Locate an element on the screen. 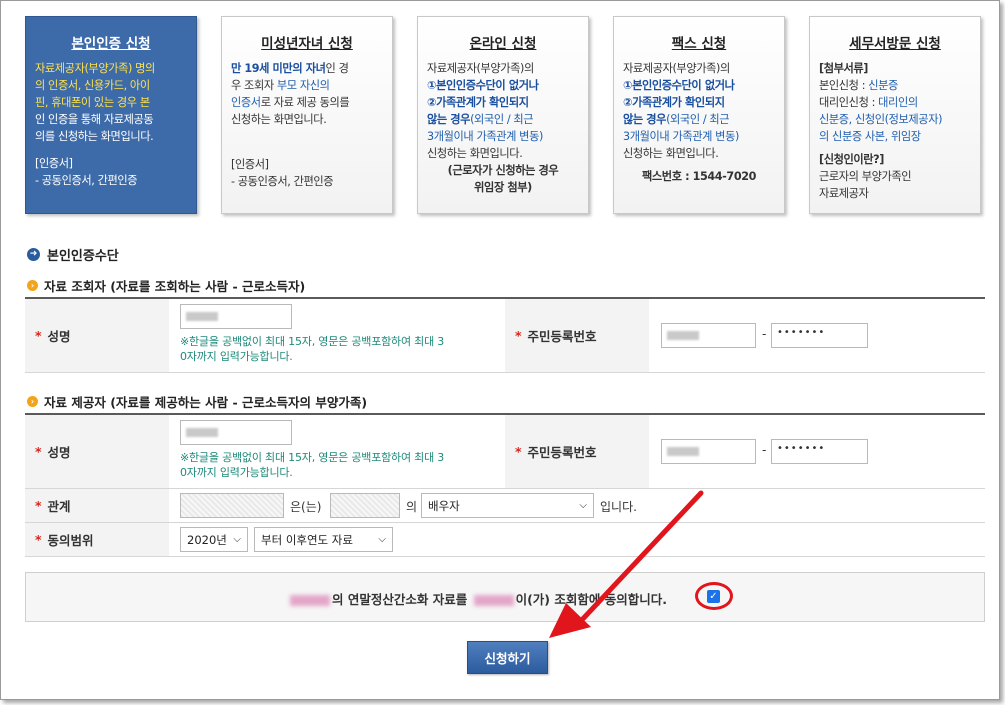 This screenshot has height=705, width=1005. card-title: 온라인 신청 is located at coordinates (503, 44).